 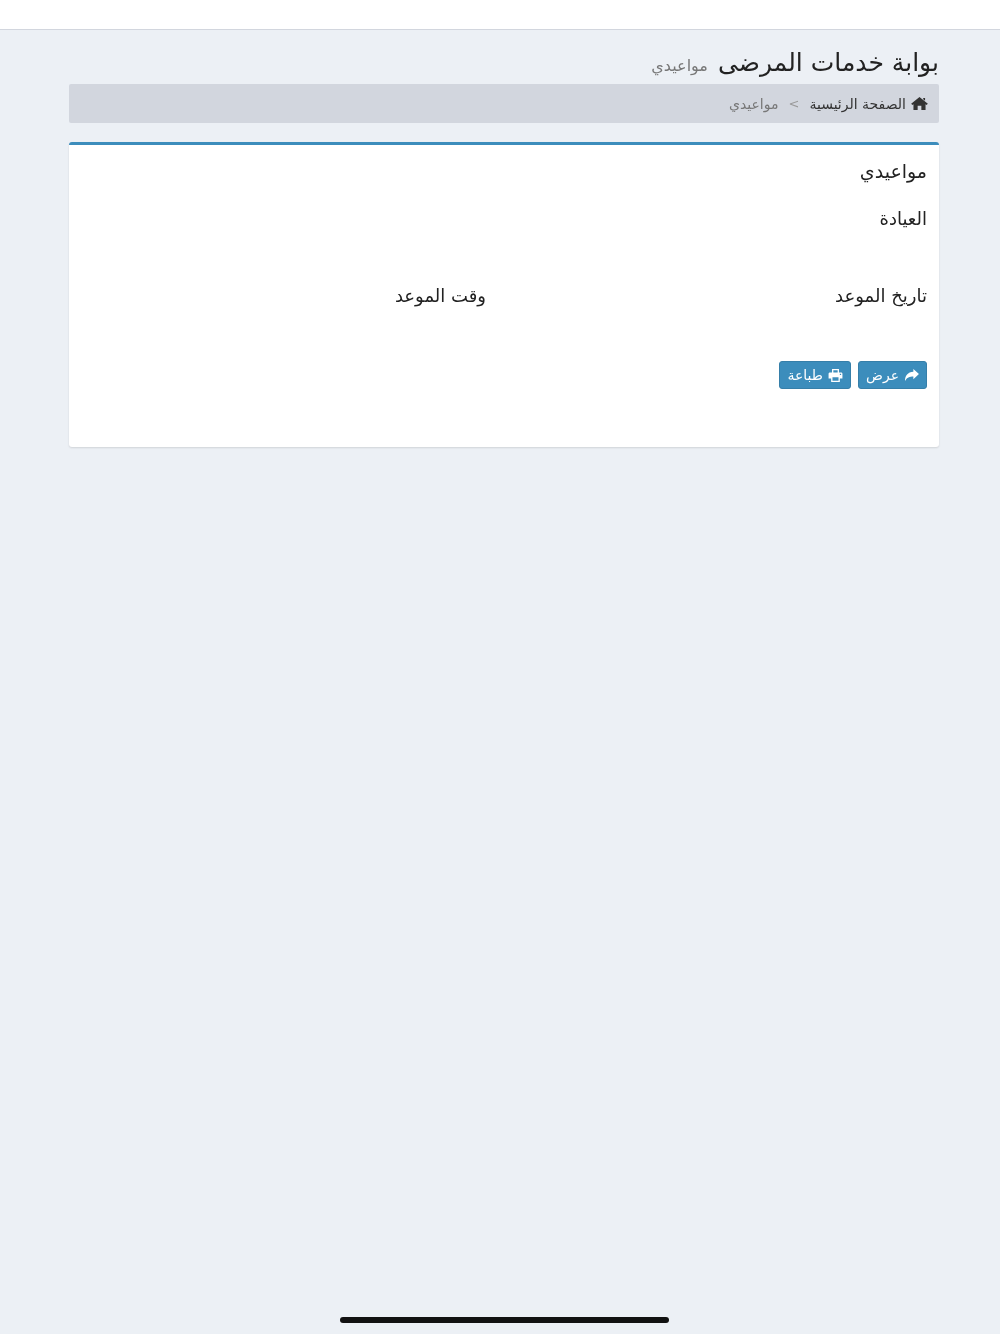 I want to click on column-heading: وقت الموعد, so click(x=439, y=296).